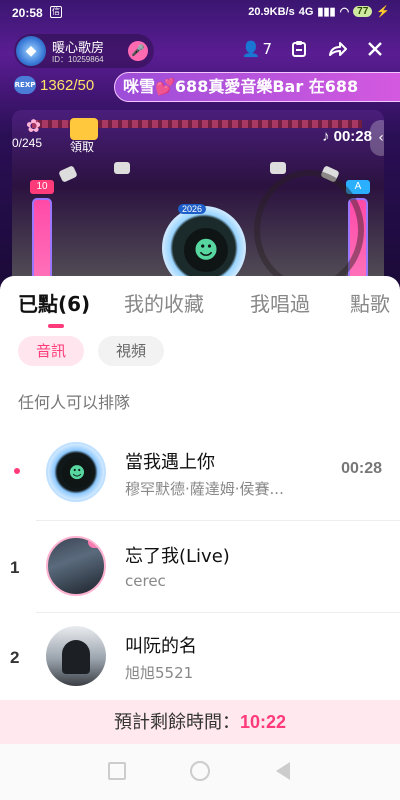 The image size is (400, 800). I want to click on avatar-frame-tag: 2026, so click(192, 209).